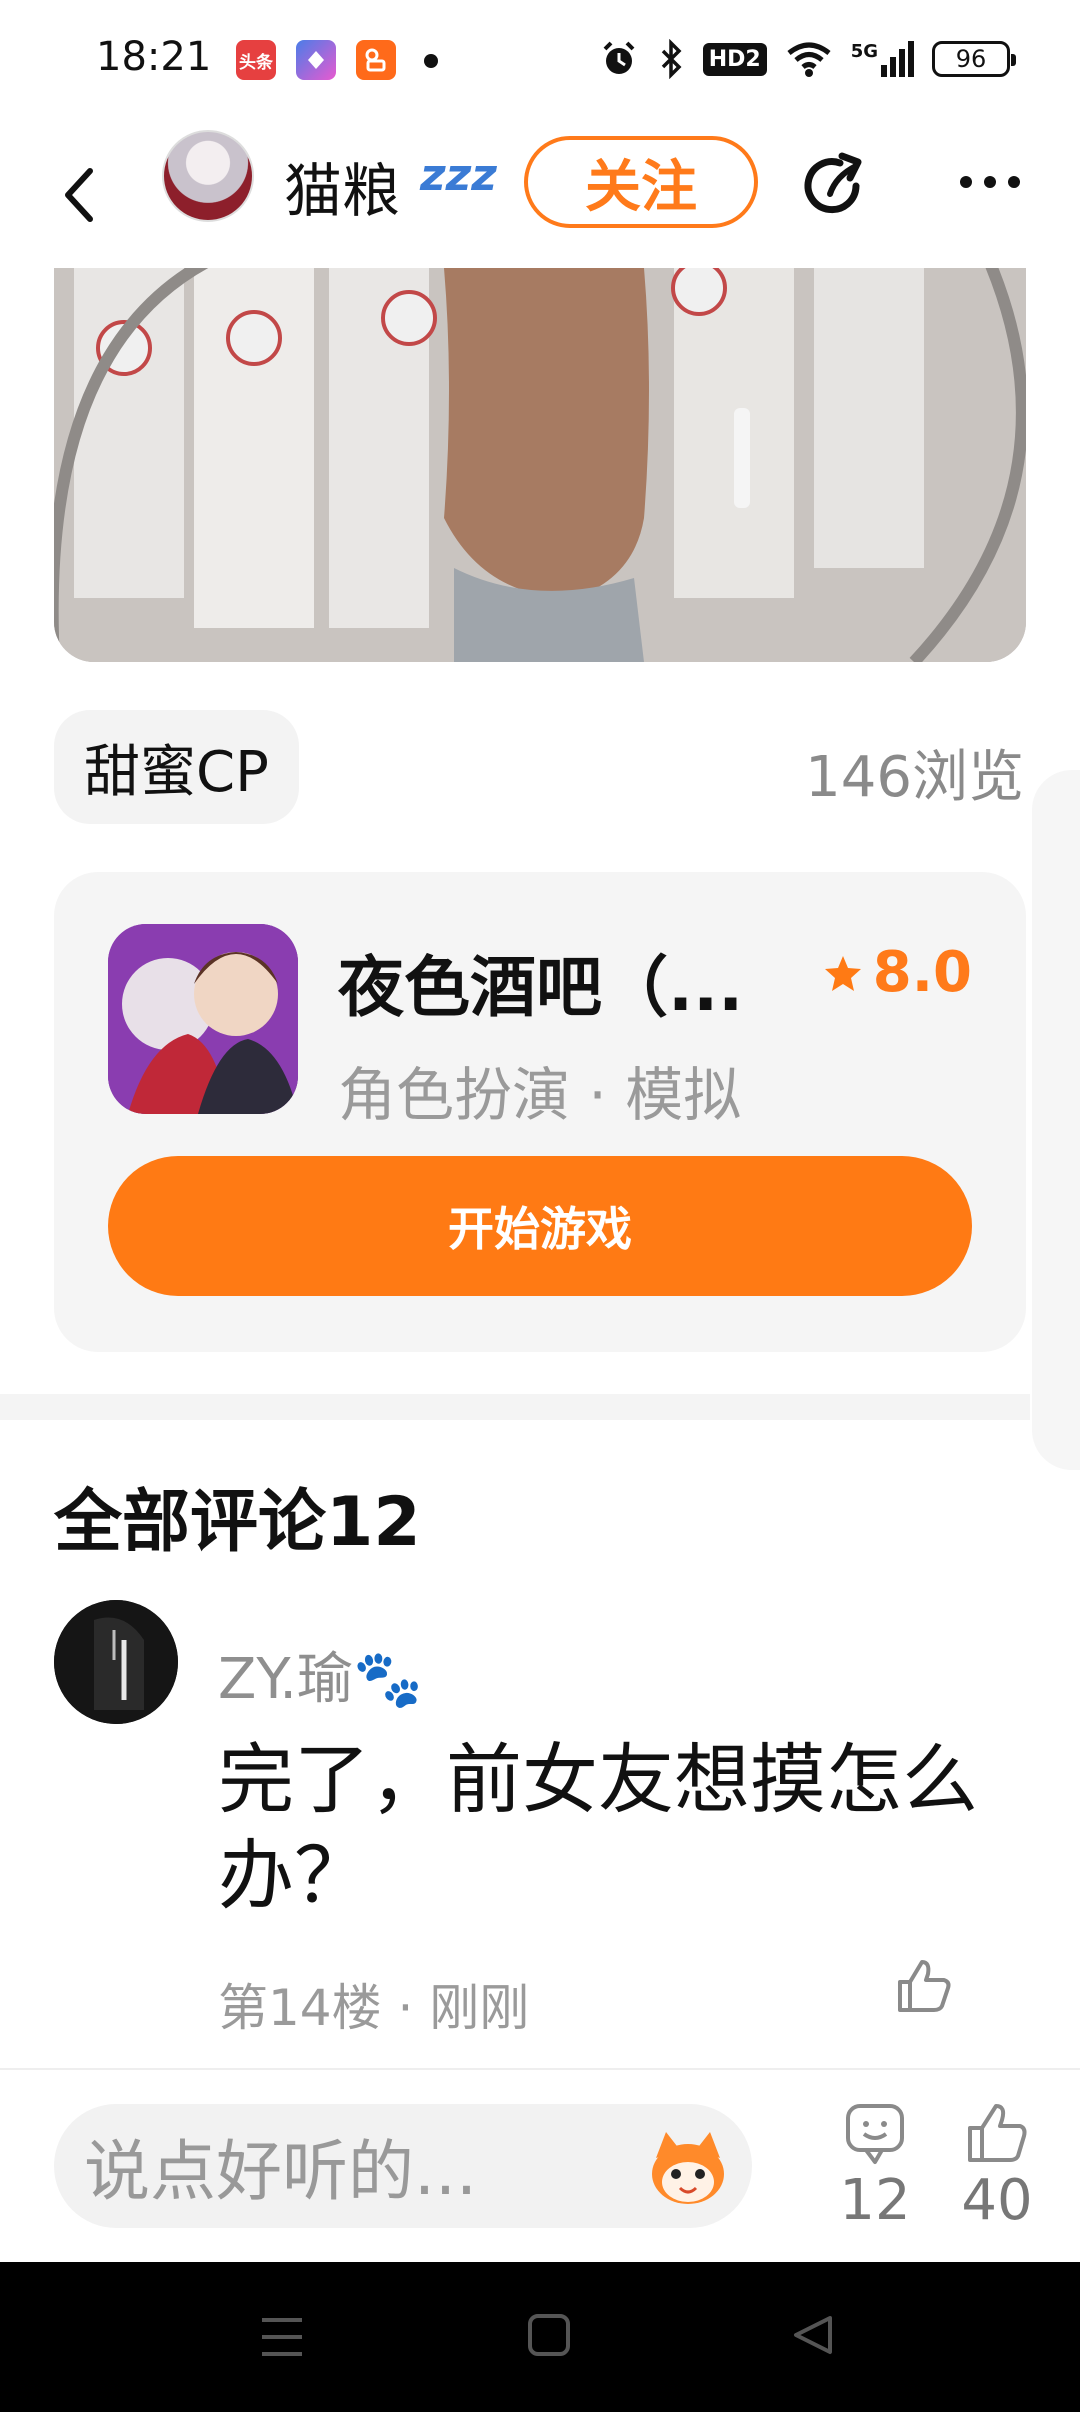  Describe the element at coordinates (974, 59) in the screenshot. I see `battery-icon: 96` at that location.